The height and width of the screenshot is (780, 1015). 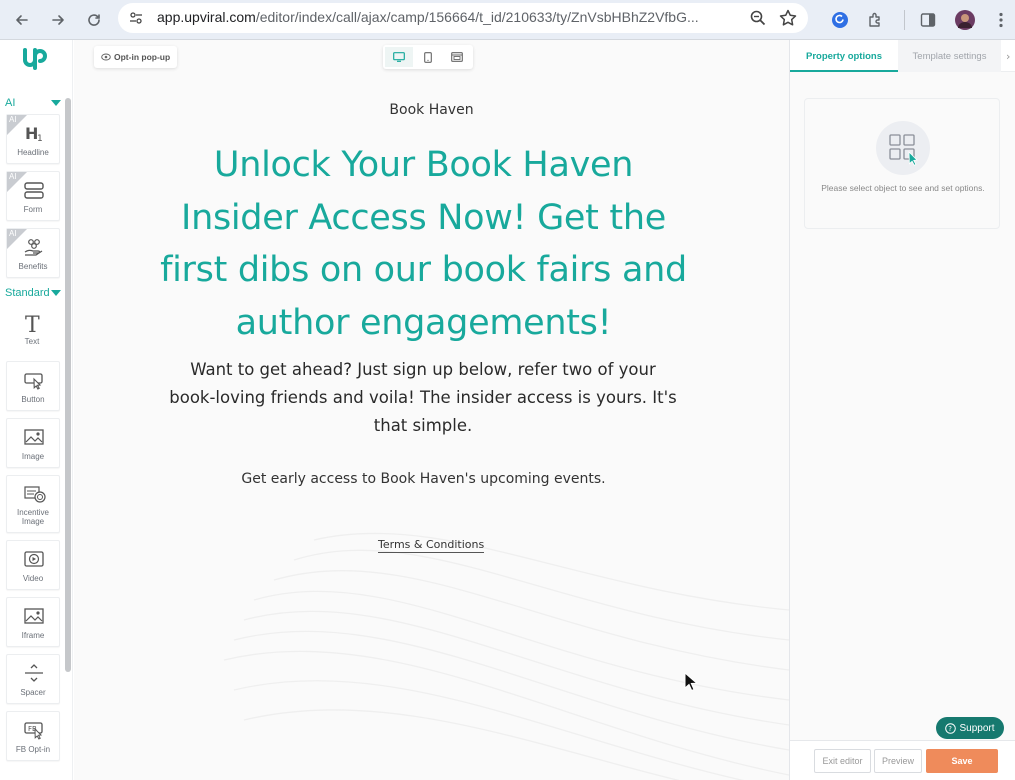 What do you see at coordinates (34, 133) in the screenshot?
I see `headline-icon: H1` at bounding box center [34, 133].